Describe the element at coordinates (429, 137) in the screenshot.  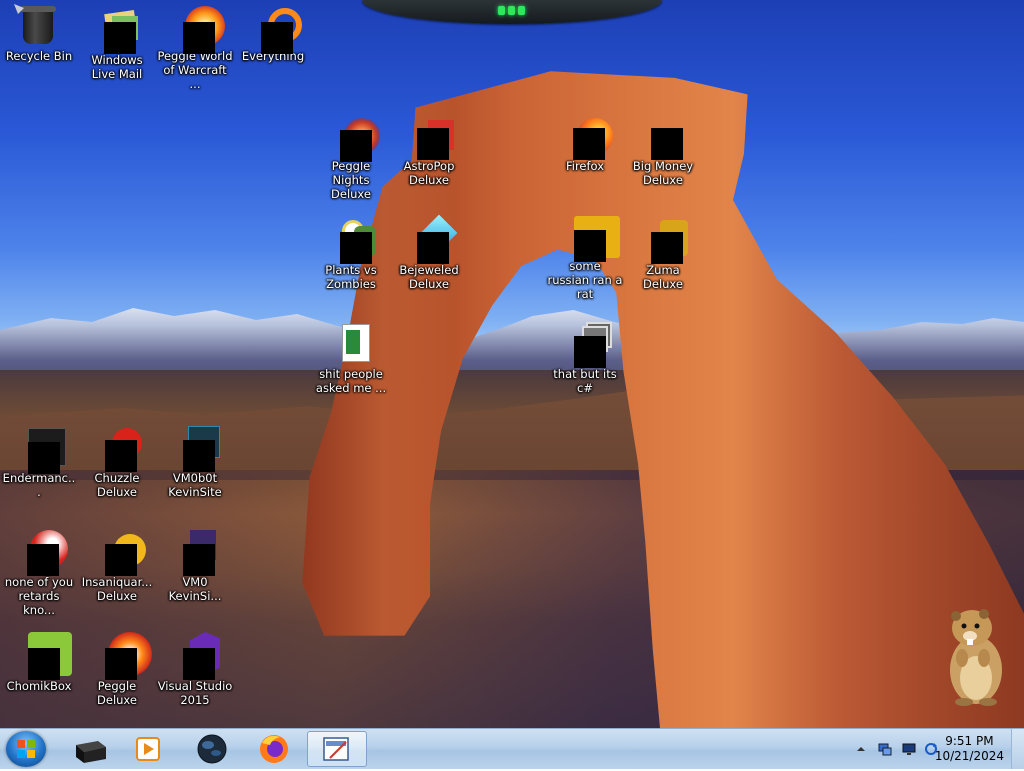
I see `astropop-icon` at that location.